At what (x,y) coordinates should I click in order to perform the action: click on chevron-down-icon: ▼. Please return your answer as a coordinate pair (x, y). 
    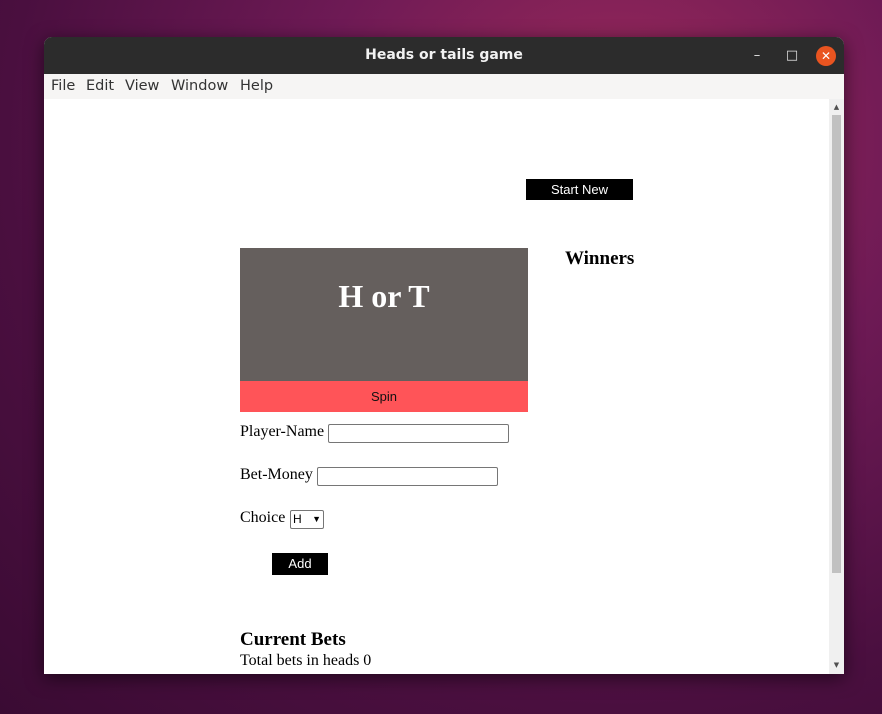
    Looking at the image, I should click on (316, 519).